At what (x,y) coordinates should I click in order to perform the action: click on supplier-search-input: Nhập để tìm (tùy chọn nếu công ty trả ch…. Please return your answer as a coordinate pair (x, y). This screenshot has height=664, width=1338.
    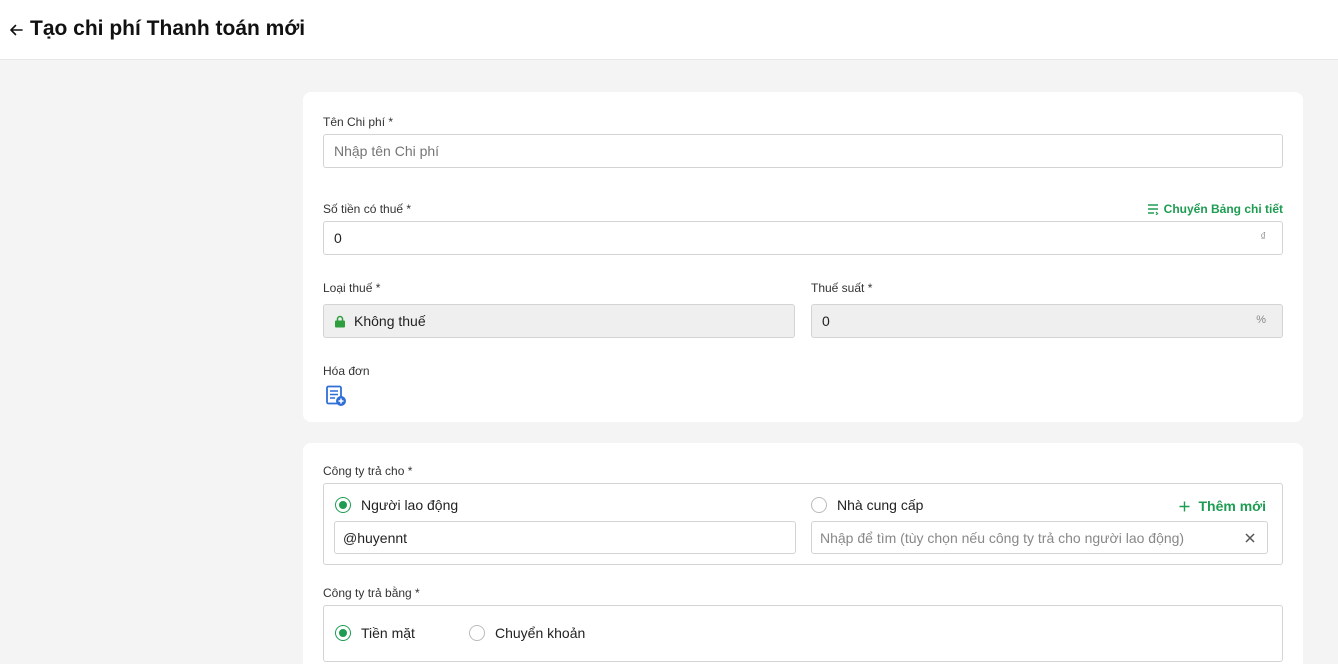
    Looking at the image, I should click on (1039, 537).